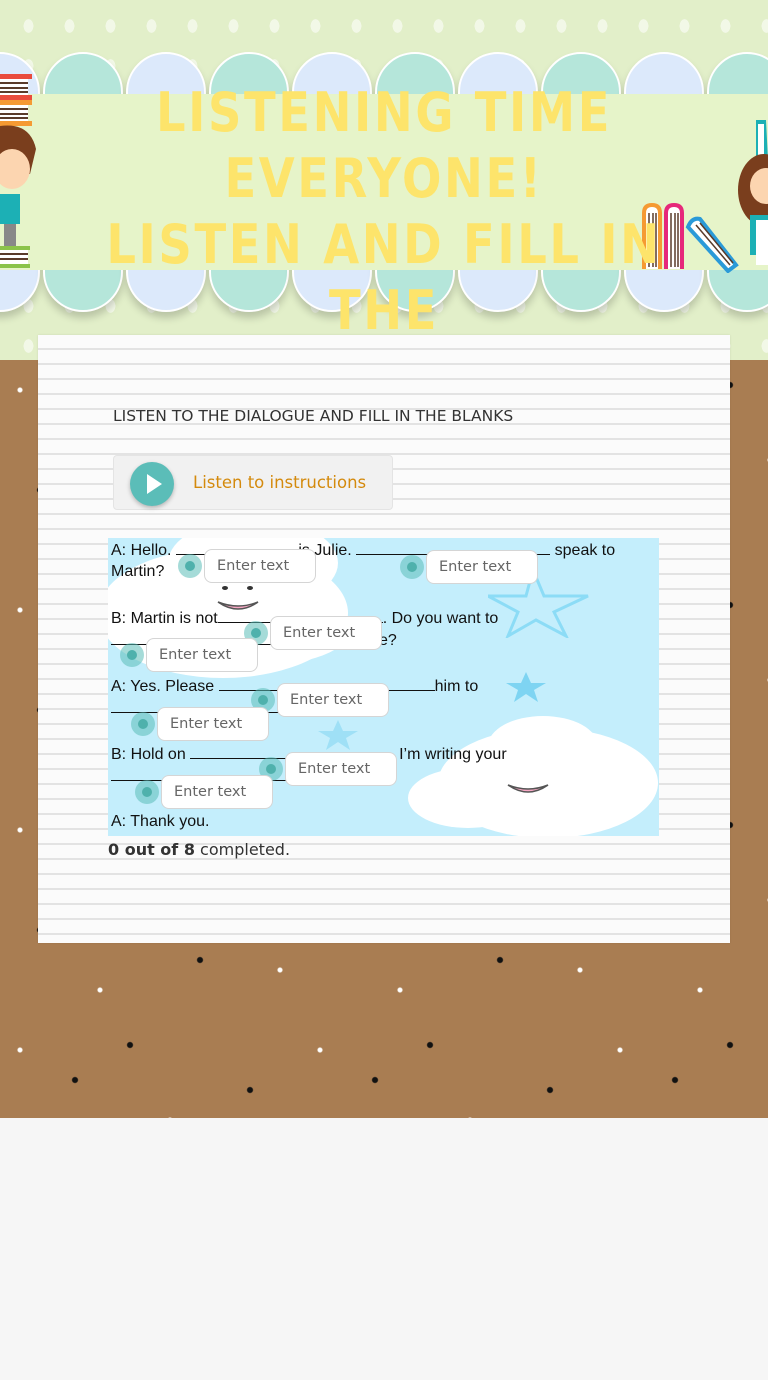 The image size is (768, 1380). What do you see at coordinates (151, 849) in the screenshot?
I see `progress-count: 0 out of 8` at bounding box center [151, 849].